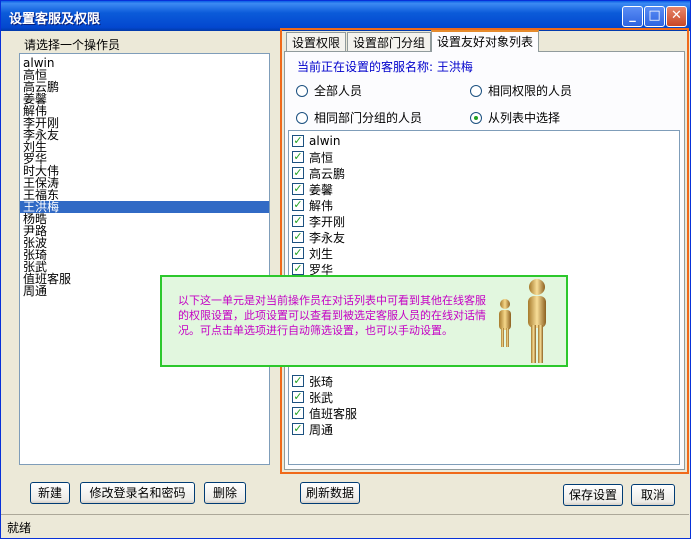 The image size is (691, 539). Describe the element at coordinates (385, 67) in the screenshot. I see `current-service-label: 当前正在设置的客服名称: 王洪梅` at that location.